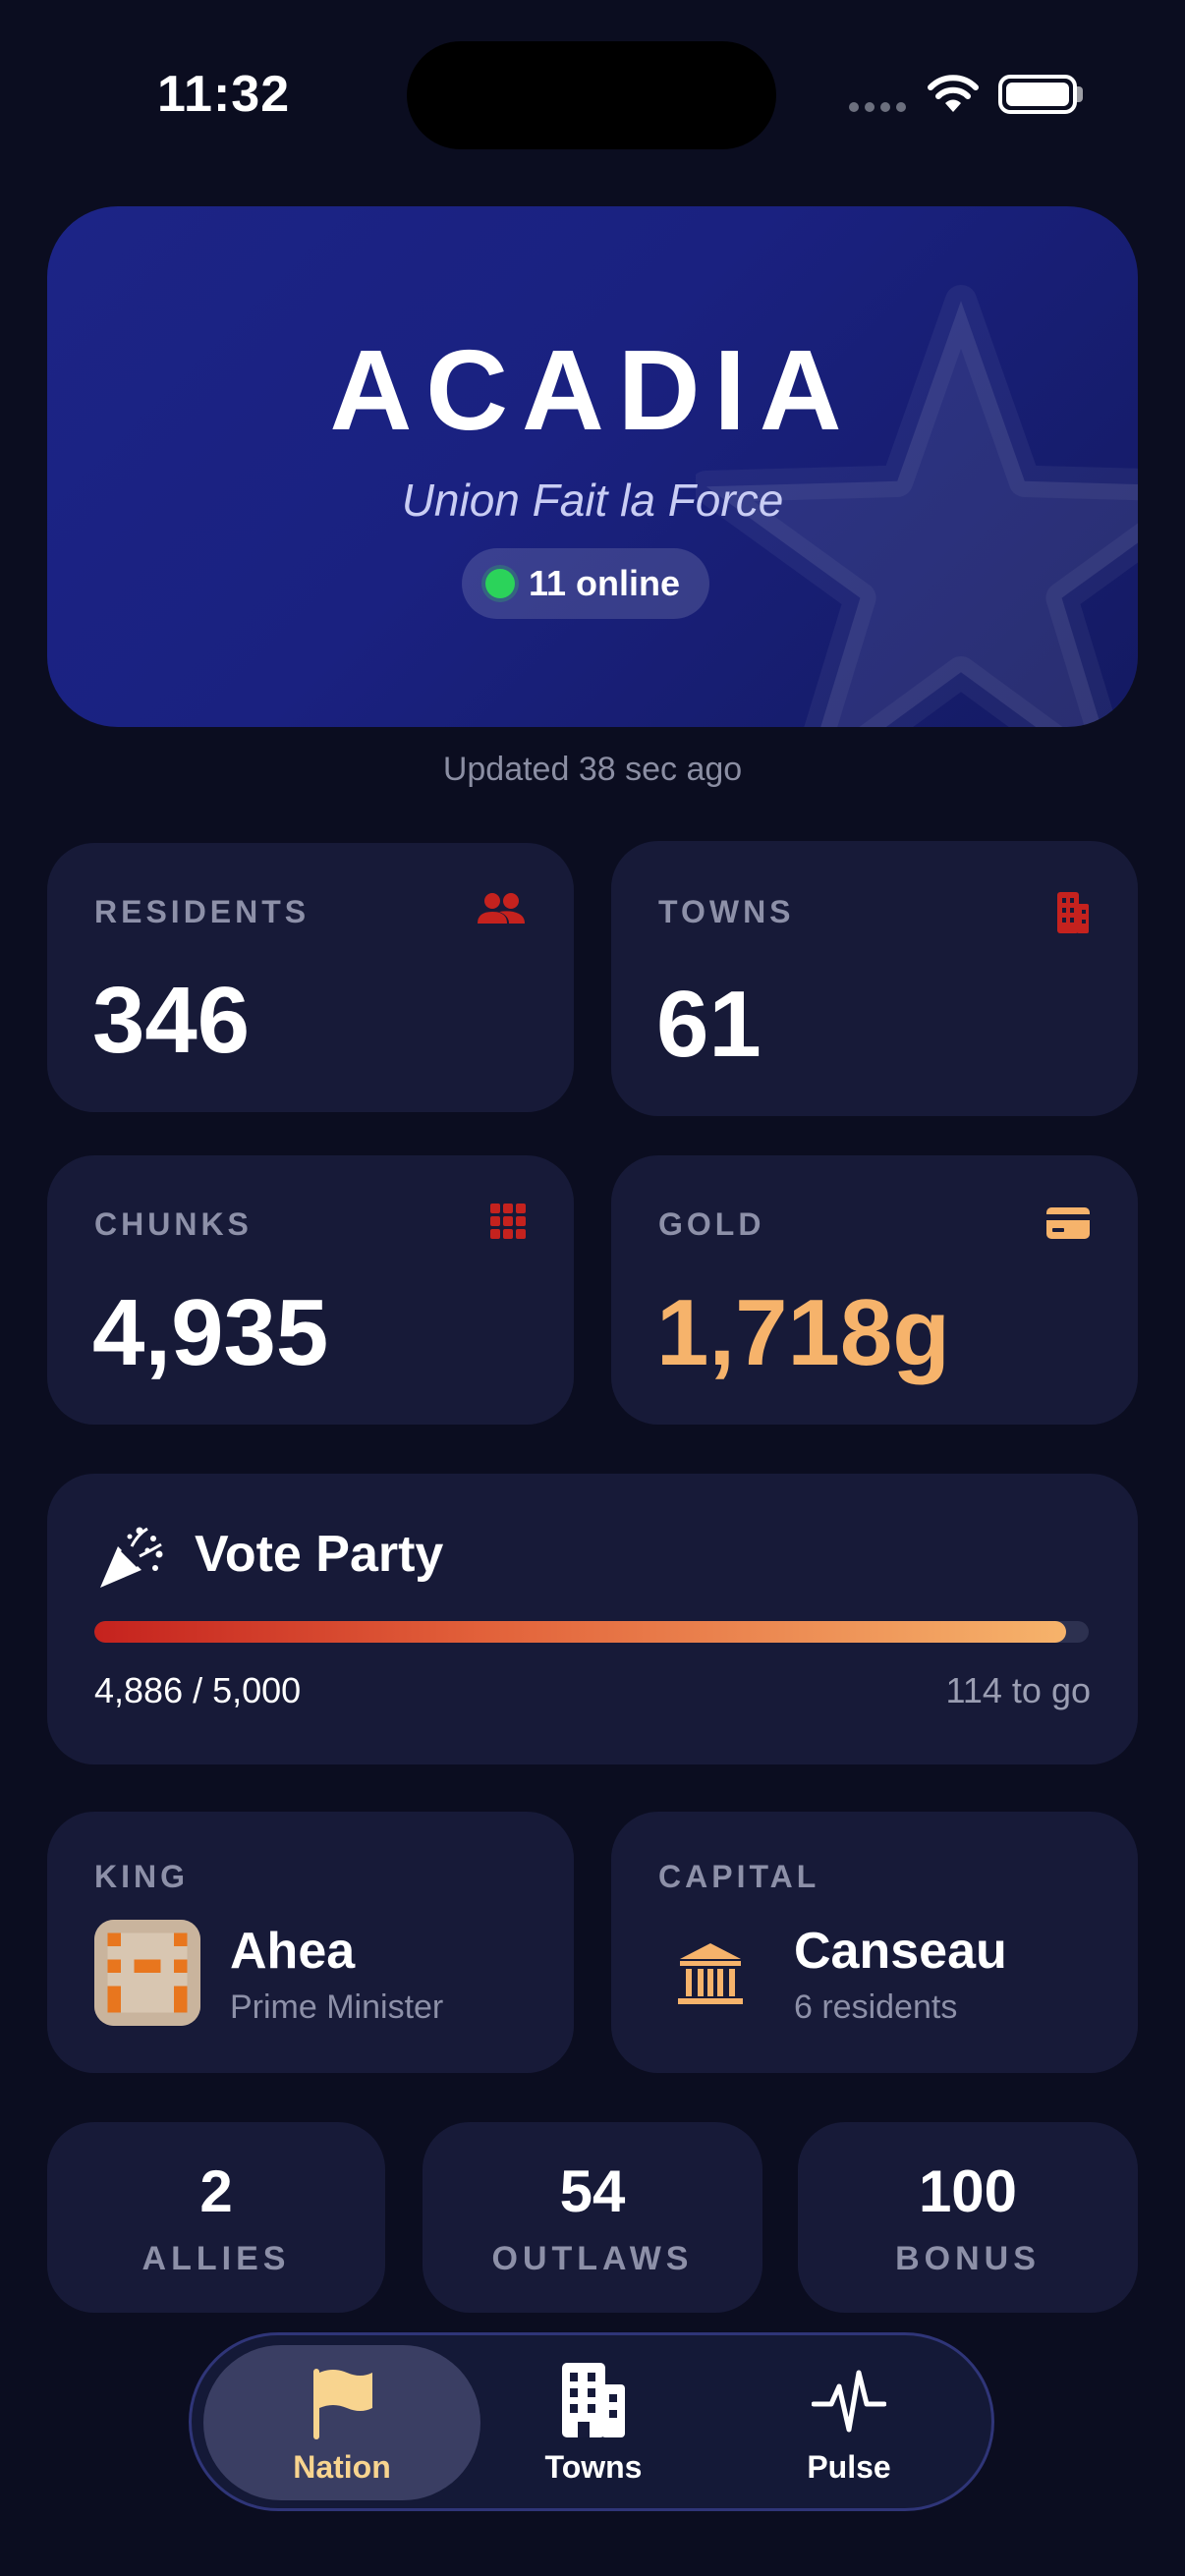  I want to click on king-card: KING Ahea Prime Minister, so click(311, 1942).